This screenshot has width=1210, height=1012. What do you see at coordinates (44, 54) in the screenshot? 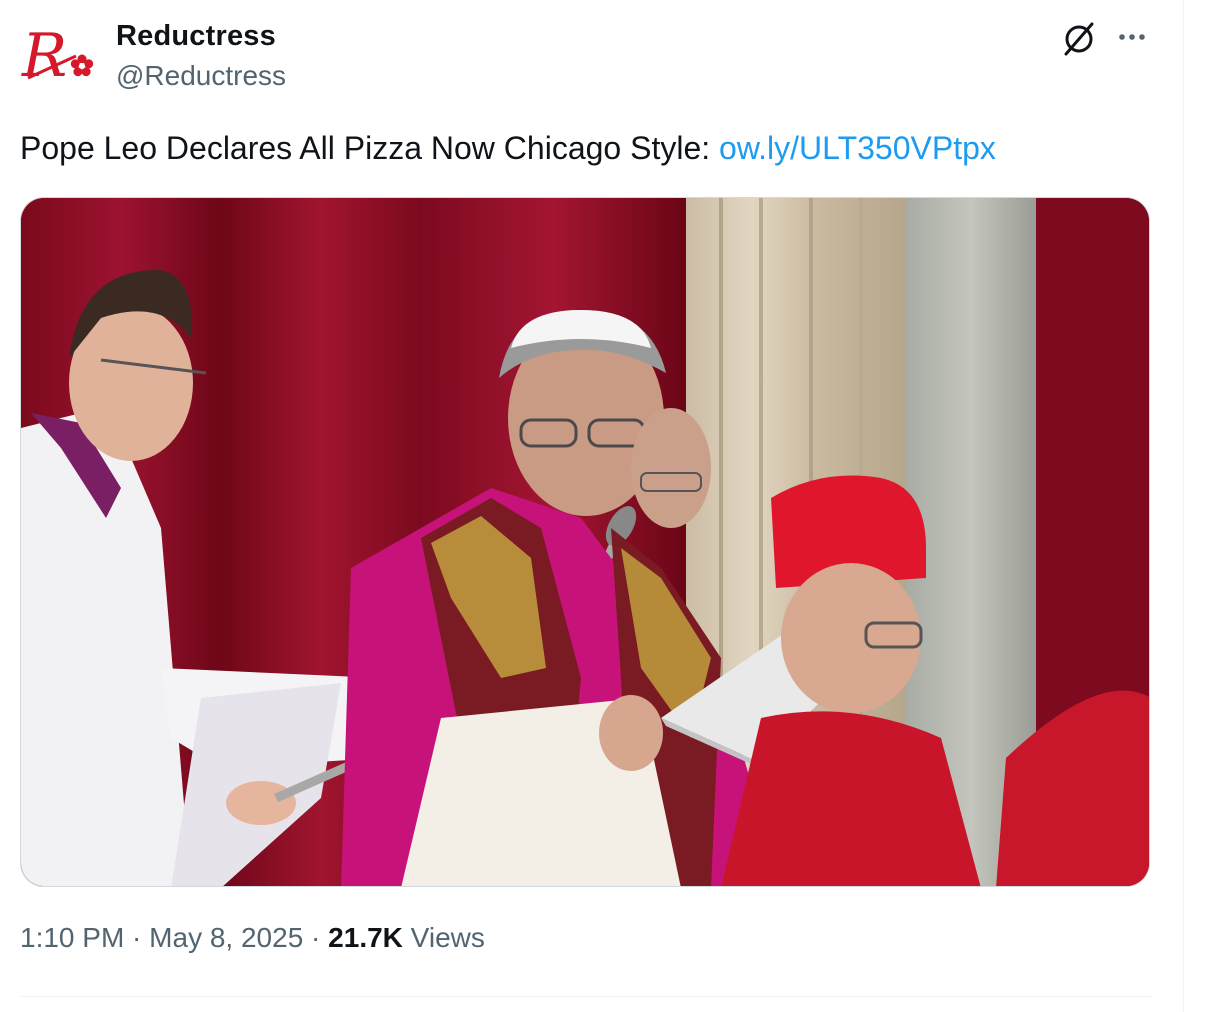
I see `avatar-letter: R` at bounding box center [44, 54].